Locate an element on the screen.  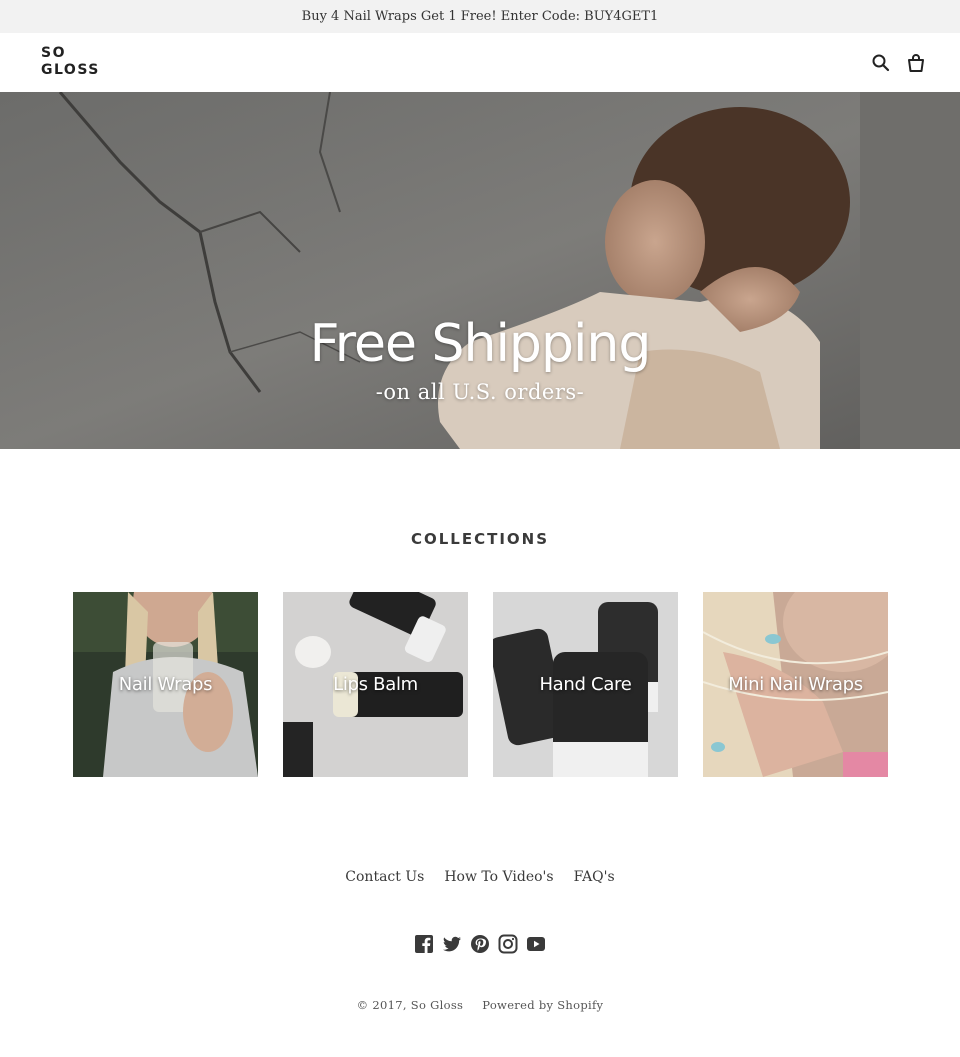
footer-link-faqs: FAQ's is located at coordinates (594, 877).